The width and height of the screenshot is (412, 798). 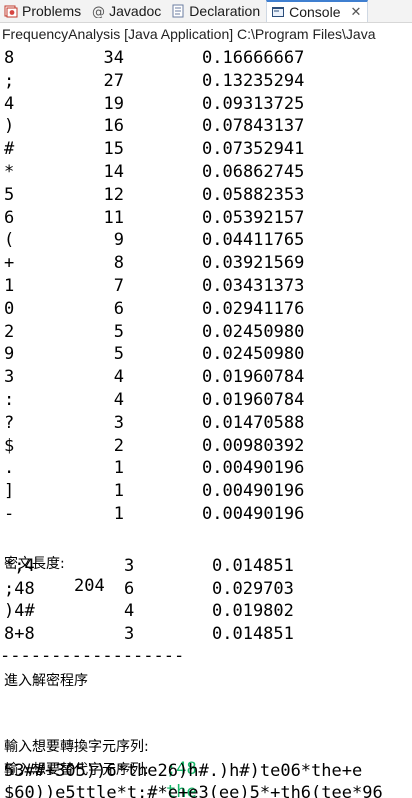 I want to click on count-cell: 2, so click(x=118, y=445).